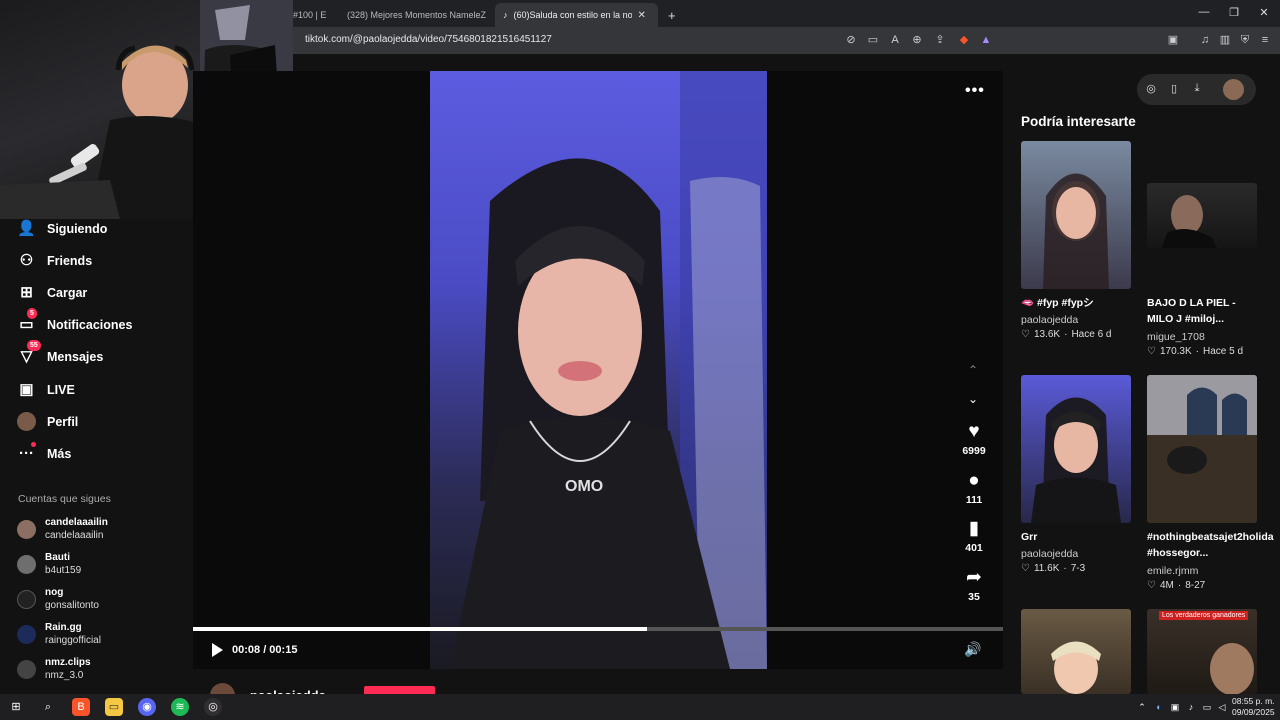 Image resolution: width=1280 pixels, height=720 pixels. I want to click on video-progress-bar, so click(598, 629).